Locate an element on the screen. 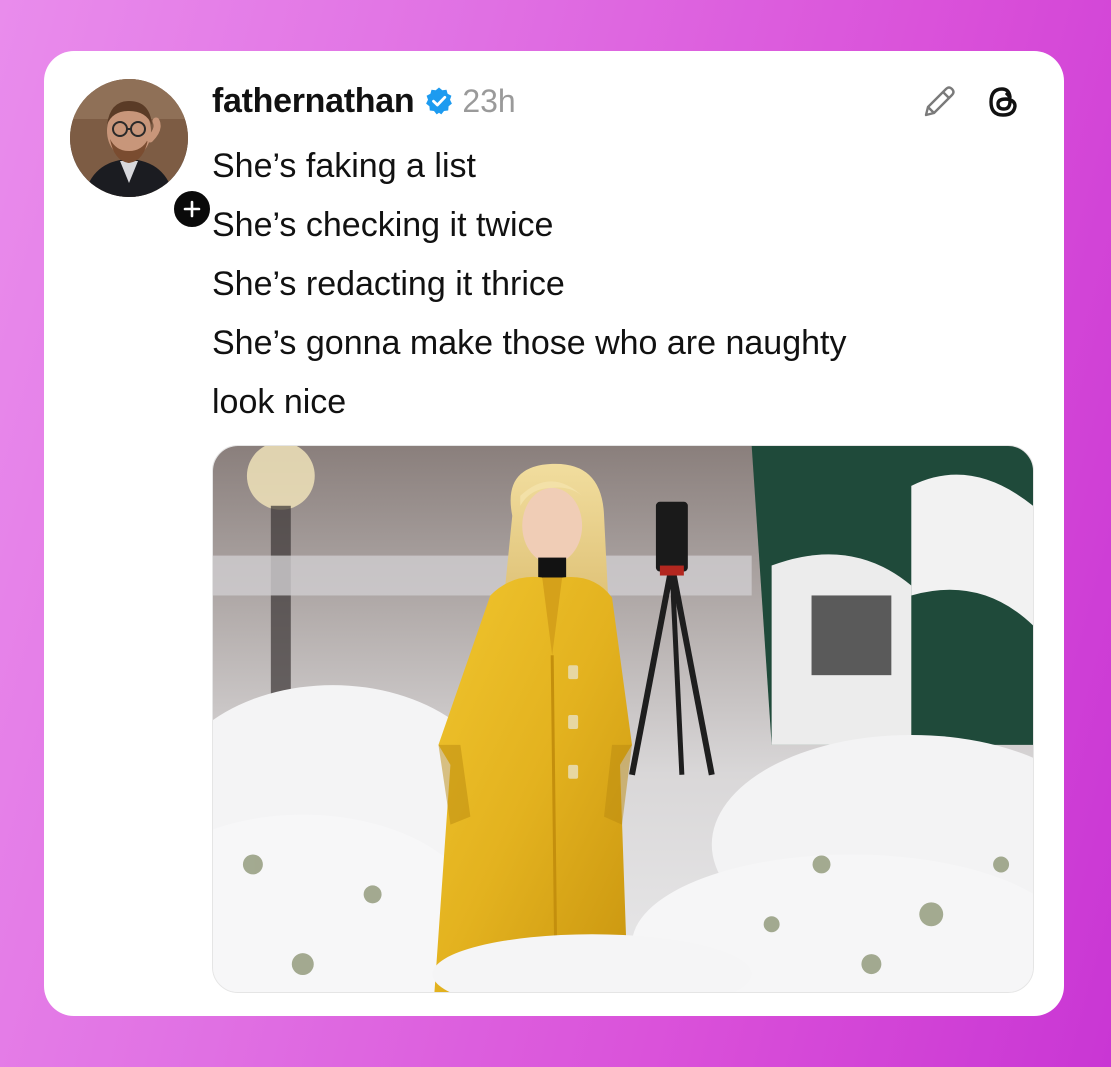  post-line: She’s checking it twice is located at coordinates (383, 225).